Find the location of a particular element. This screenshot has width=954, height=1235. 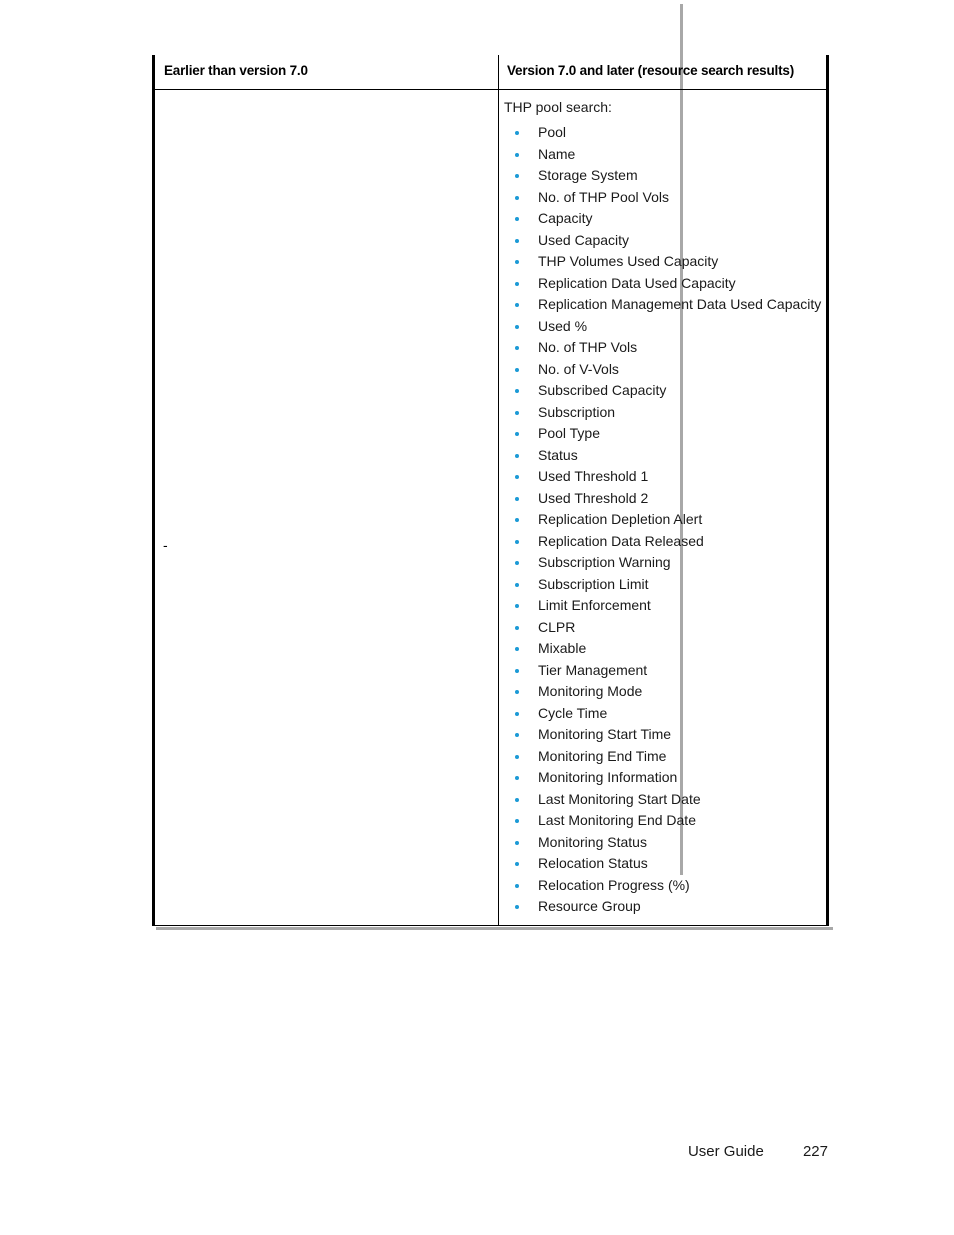

list-item: Resource Group is located at coordinates (662, 907).